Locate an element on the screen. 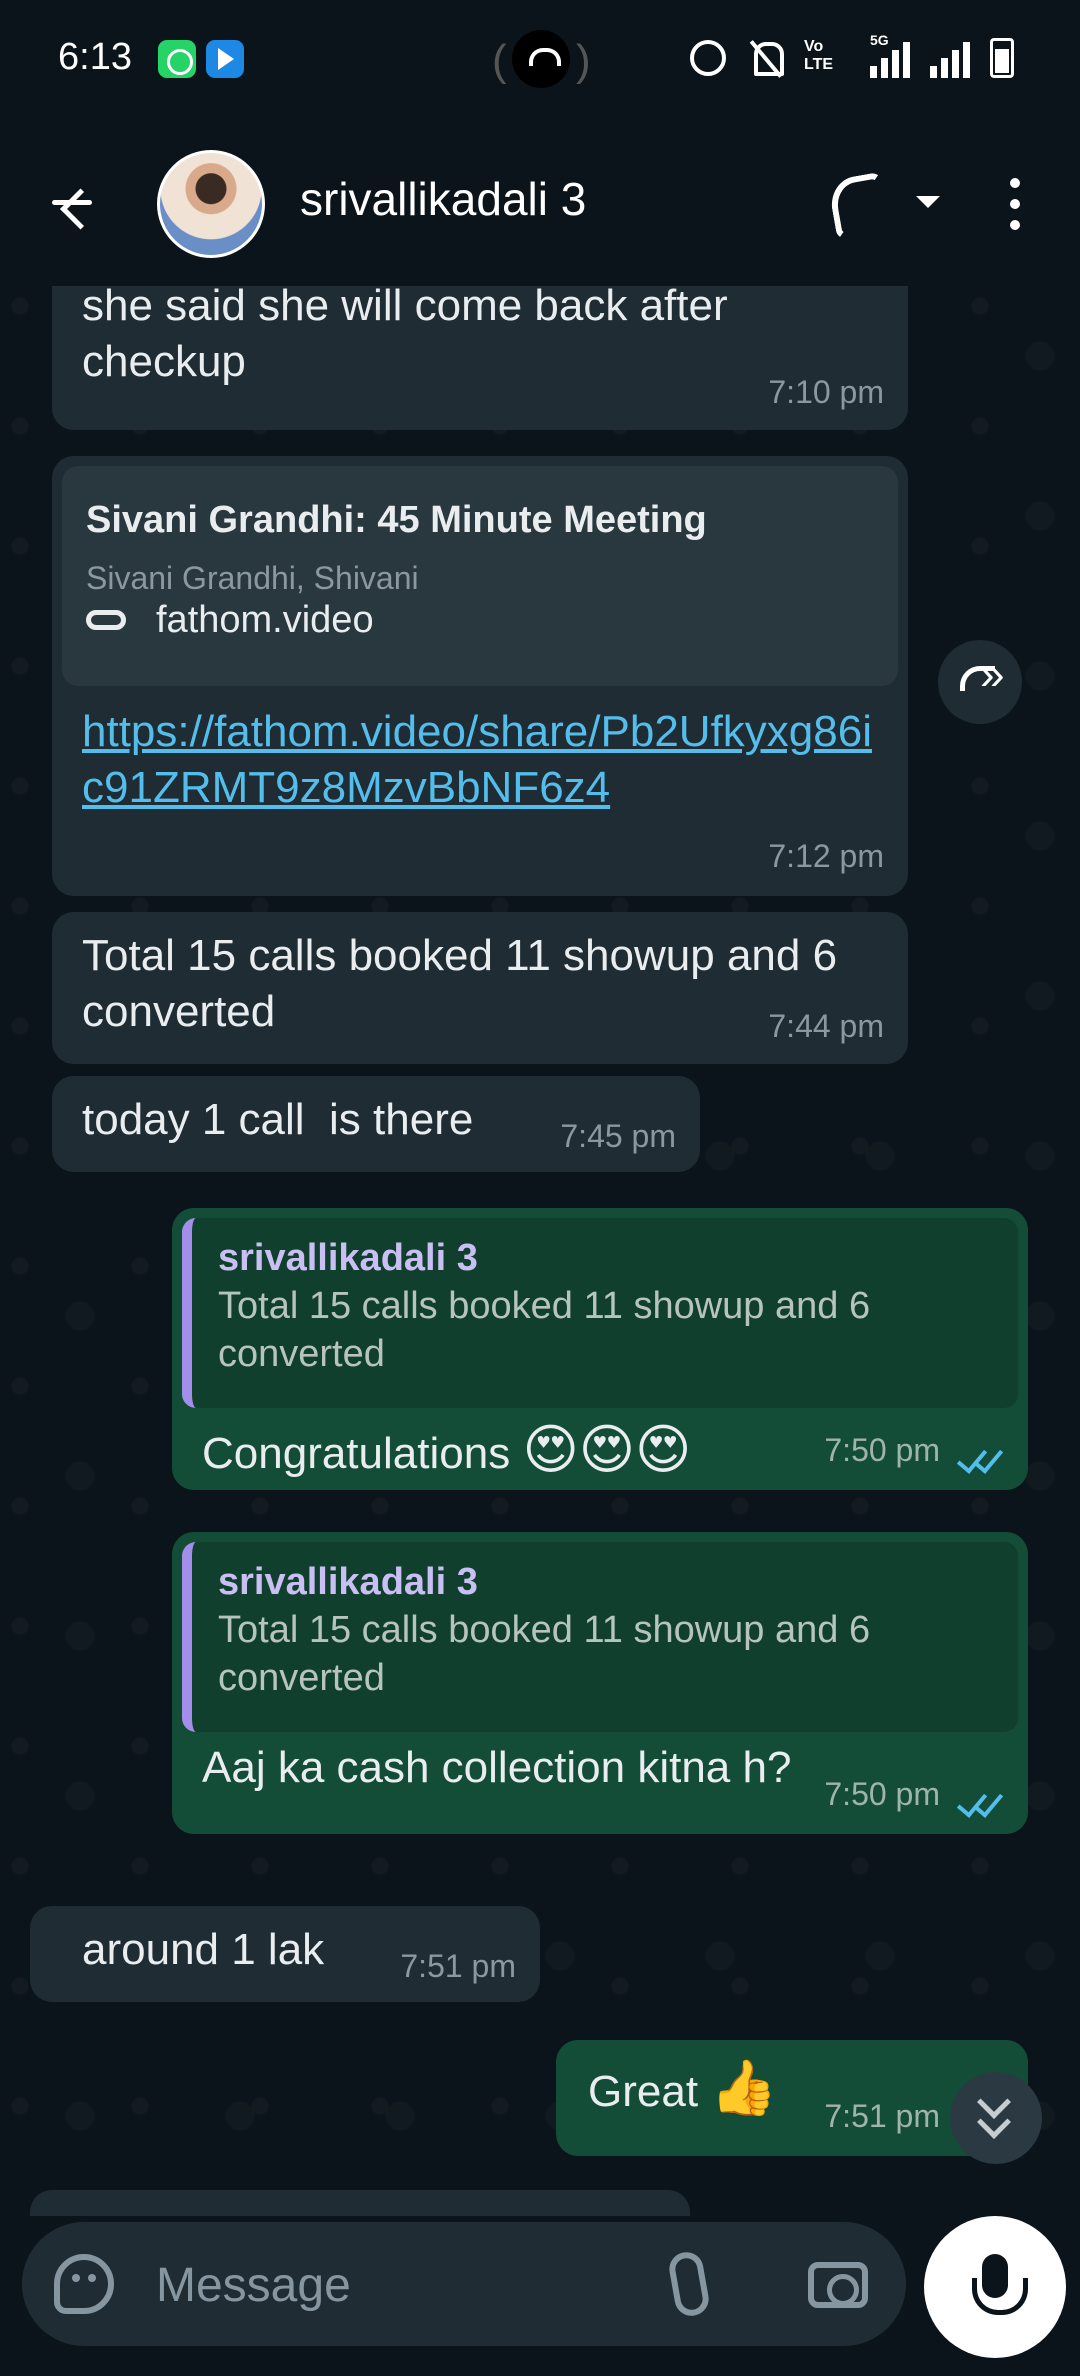  link-icon is located at coordinates (106, 620).